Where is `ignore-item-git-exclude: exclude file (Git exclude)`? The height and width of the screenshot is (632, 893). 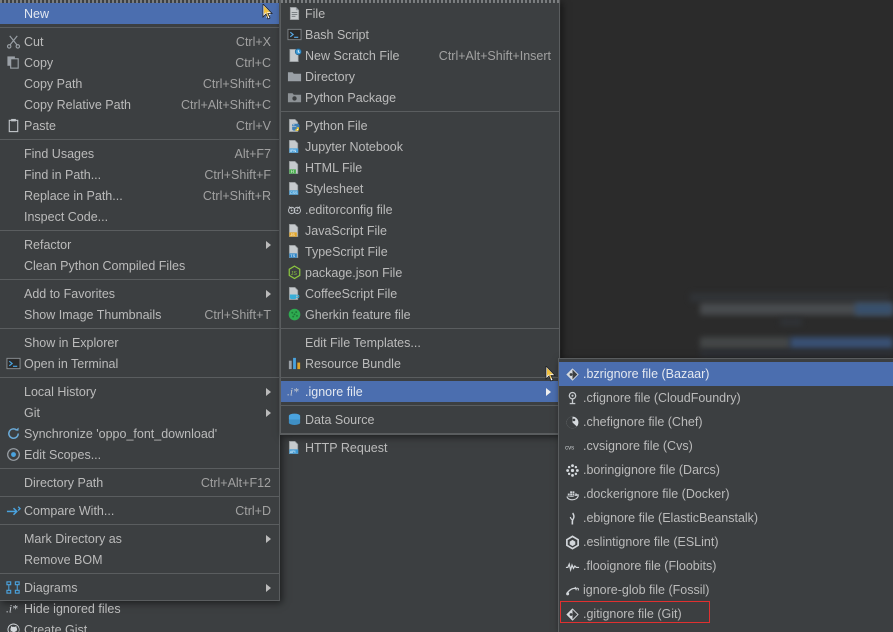
ignore-item-git-exclude: exclude file (Git exclude) is located at coordinates (726, 629).